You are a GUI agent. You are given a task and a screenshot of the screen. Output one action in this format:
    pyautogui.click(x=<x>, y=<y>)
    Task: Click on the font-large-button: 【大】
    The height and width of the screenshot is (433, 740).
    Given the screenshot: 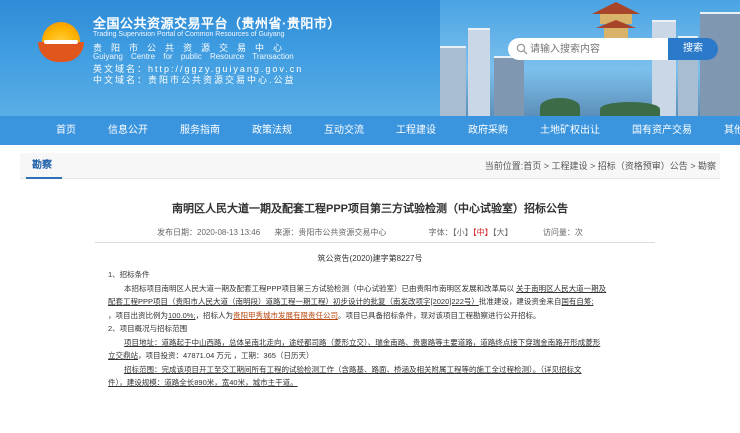 What is the action you would take?
    pyautogui.click(x=503, y=232)
    